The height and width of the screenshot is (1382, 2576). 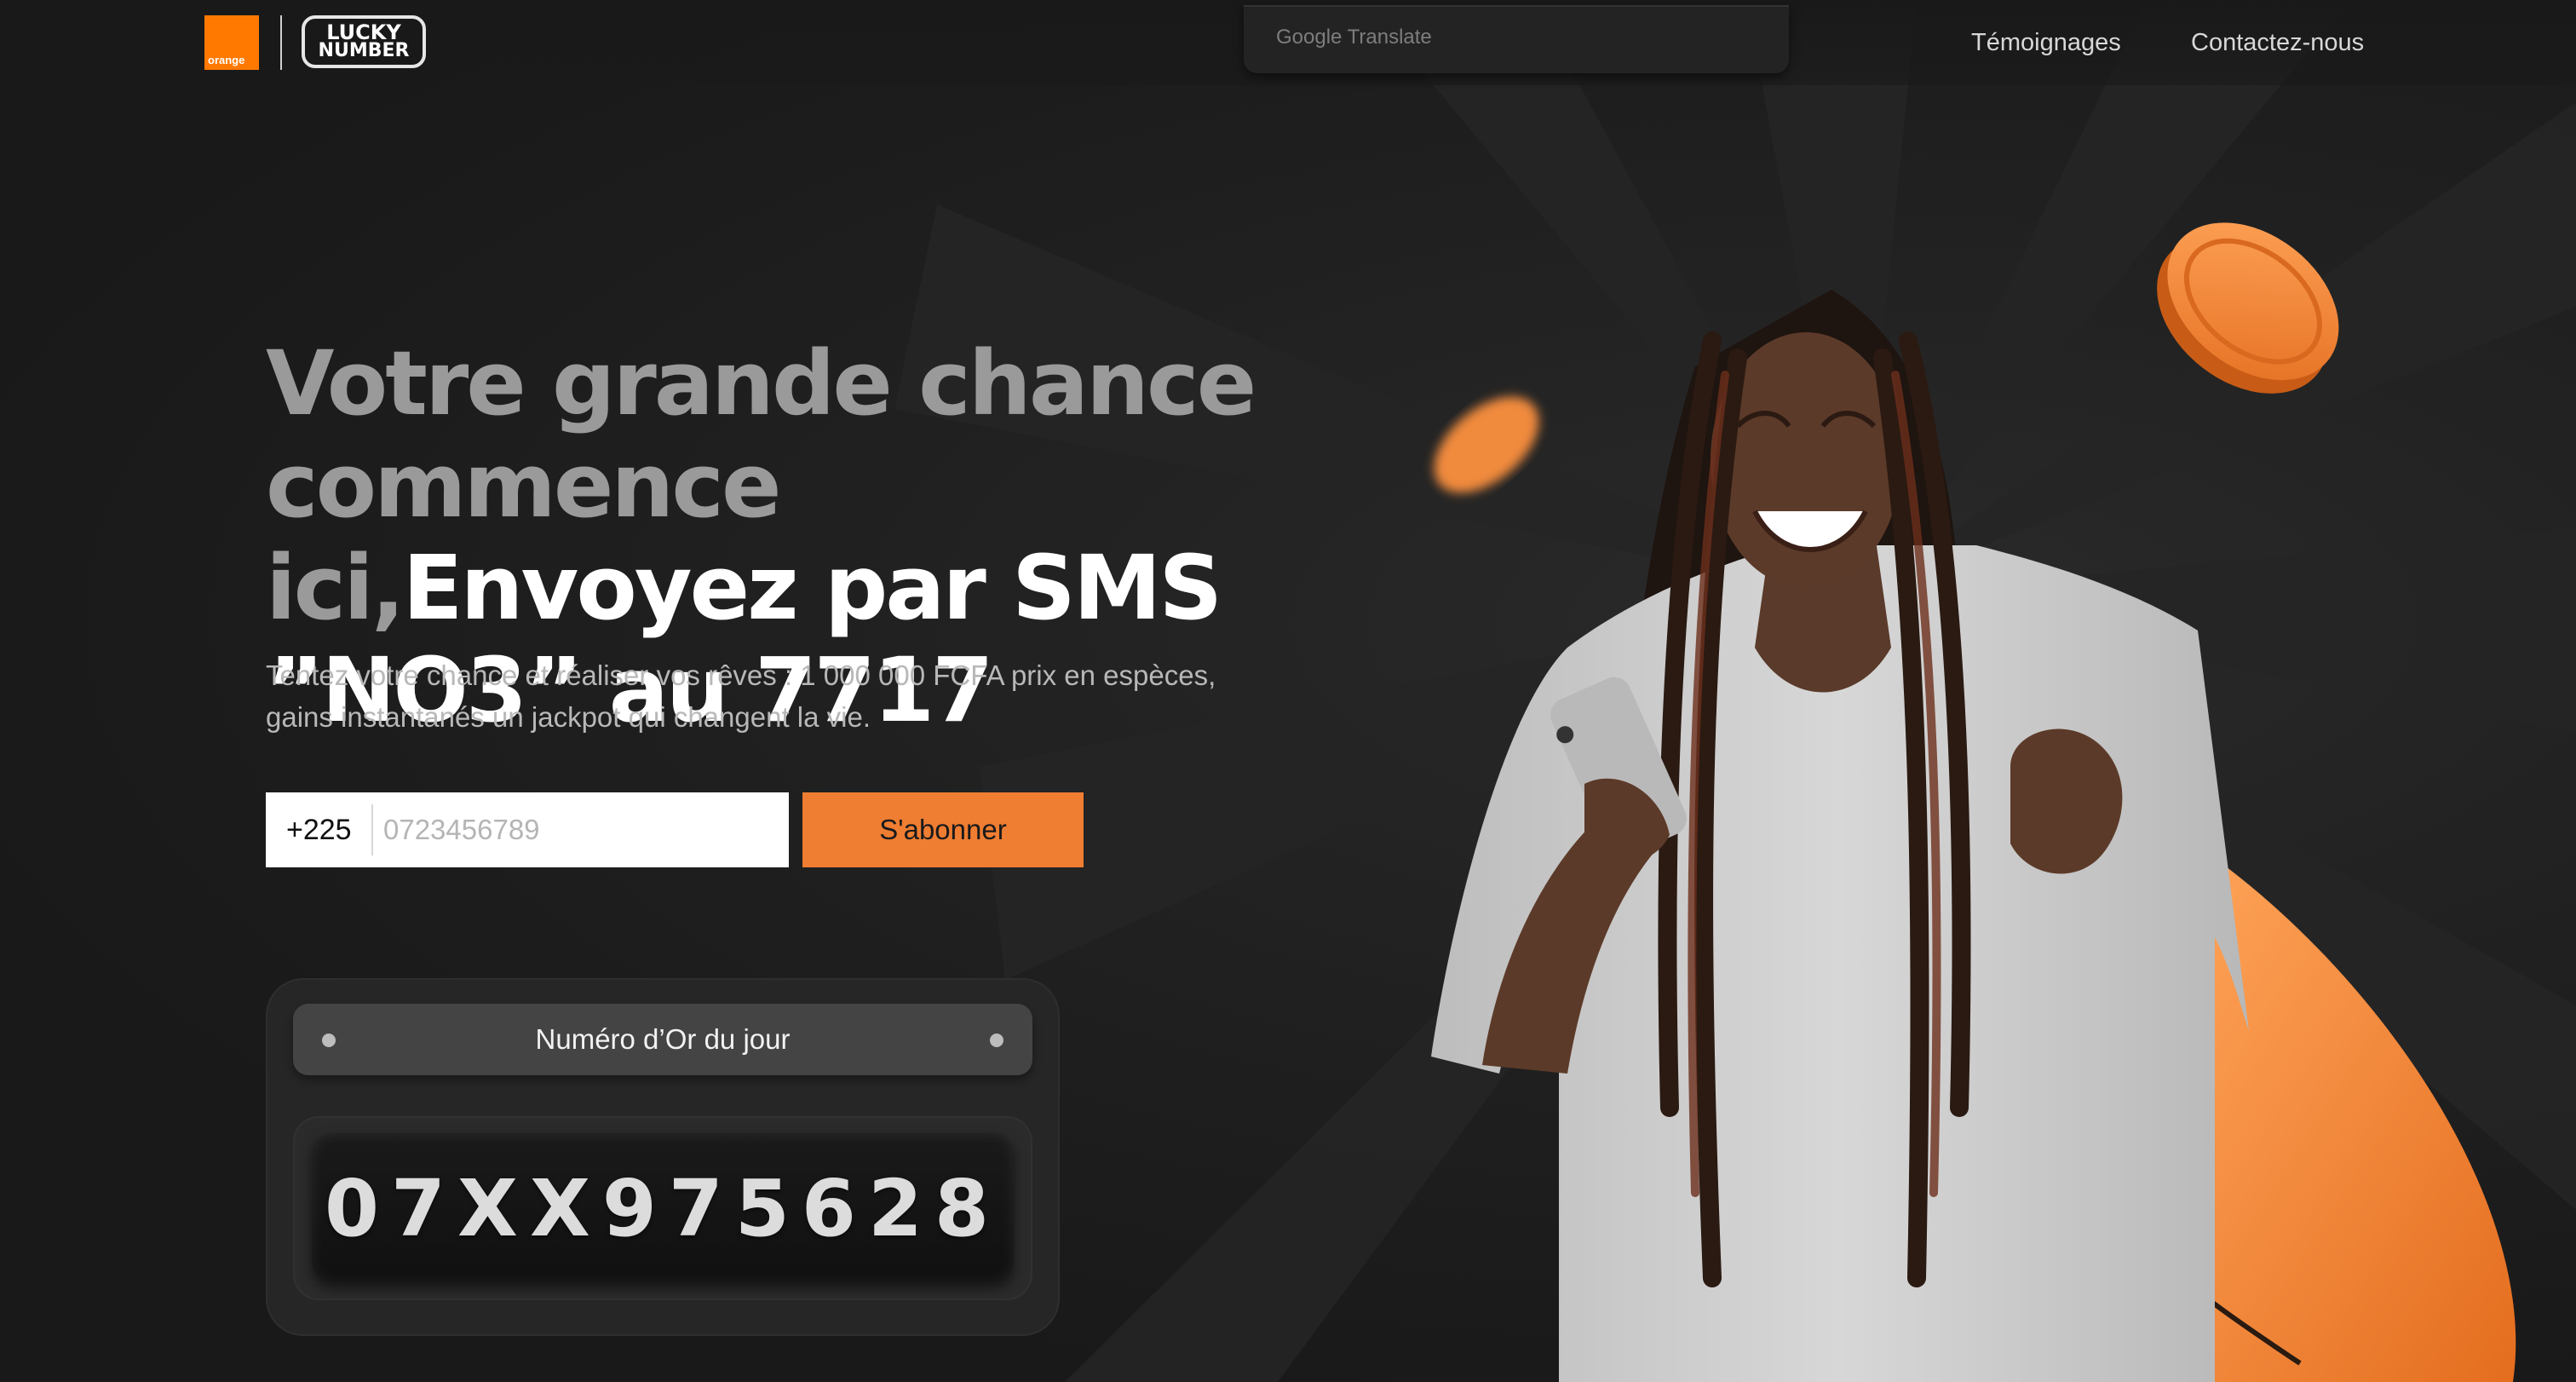 What do you see at coordinates (2248, 308) in the screenshot?
I see `floating-coin-top` at bounding box center [2248, 308].